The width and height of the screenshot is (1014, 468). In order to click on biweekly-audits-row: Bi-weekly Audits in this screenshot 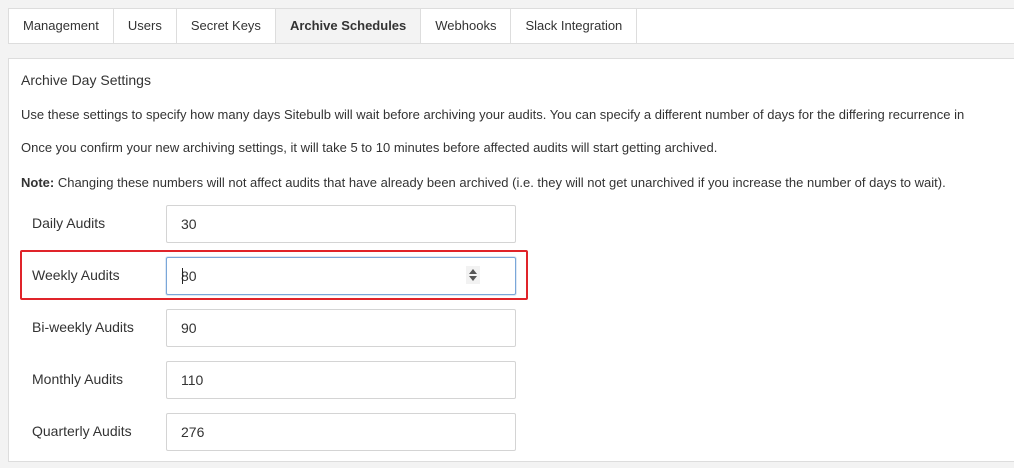, I will do `click(271, 328)`.